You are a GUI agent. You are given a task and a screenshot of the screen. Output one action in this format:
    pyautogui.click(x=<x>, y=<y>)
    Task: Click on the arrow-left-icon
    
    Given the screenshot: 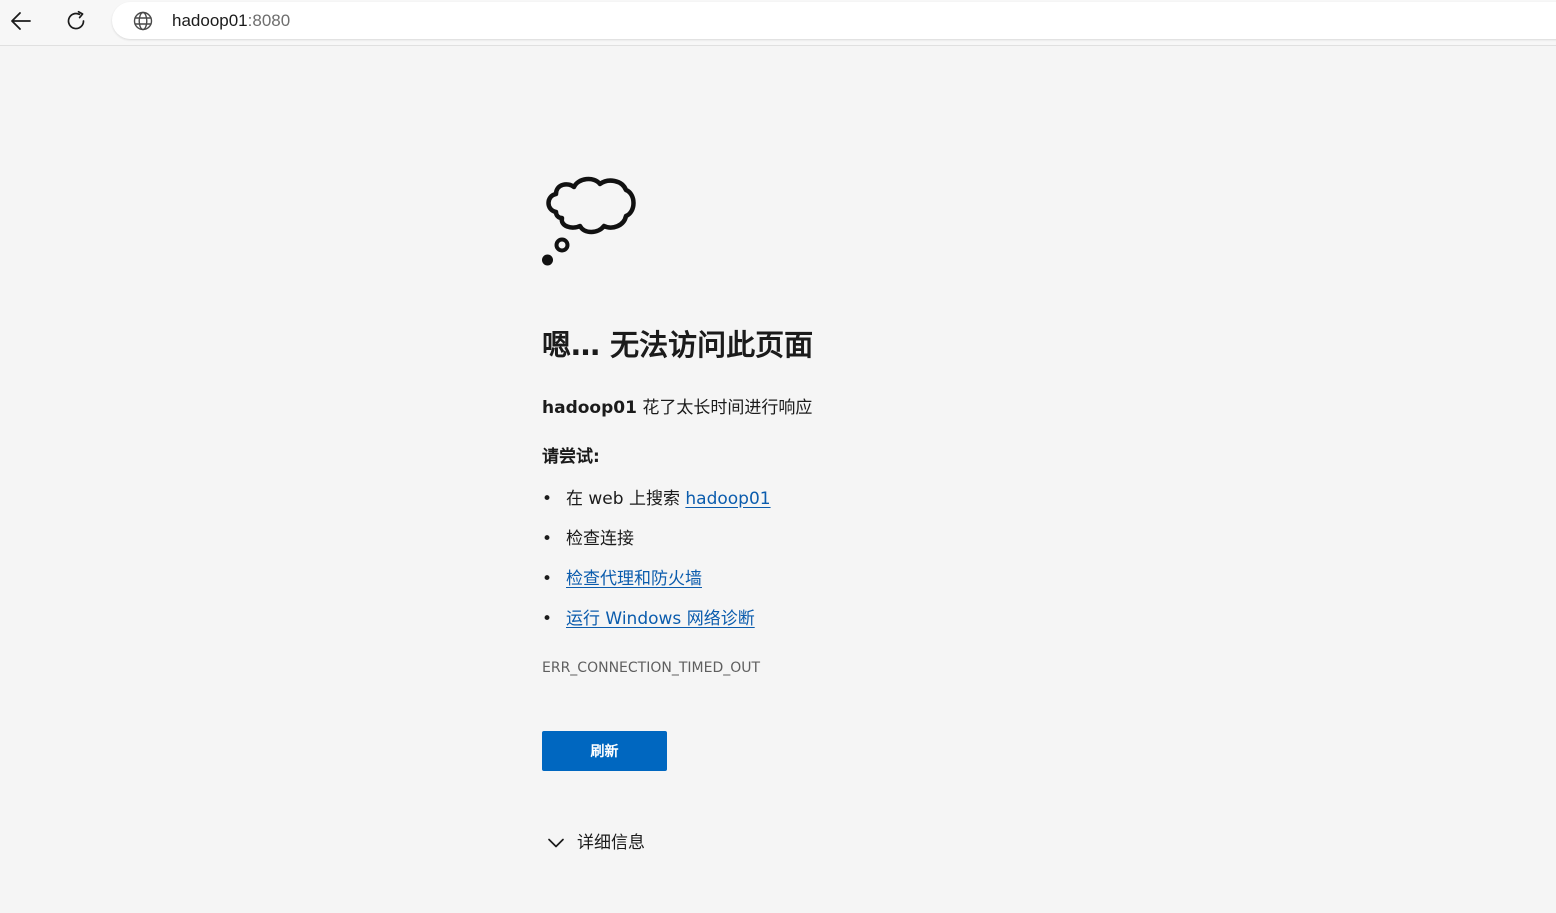 What is the action you would take?
    pyautogui.click(x=21, y=21)
    